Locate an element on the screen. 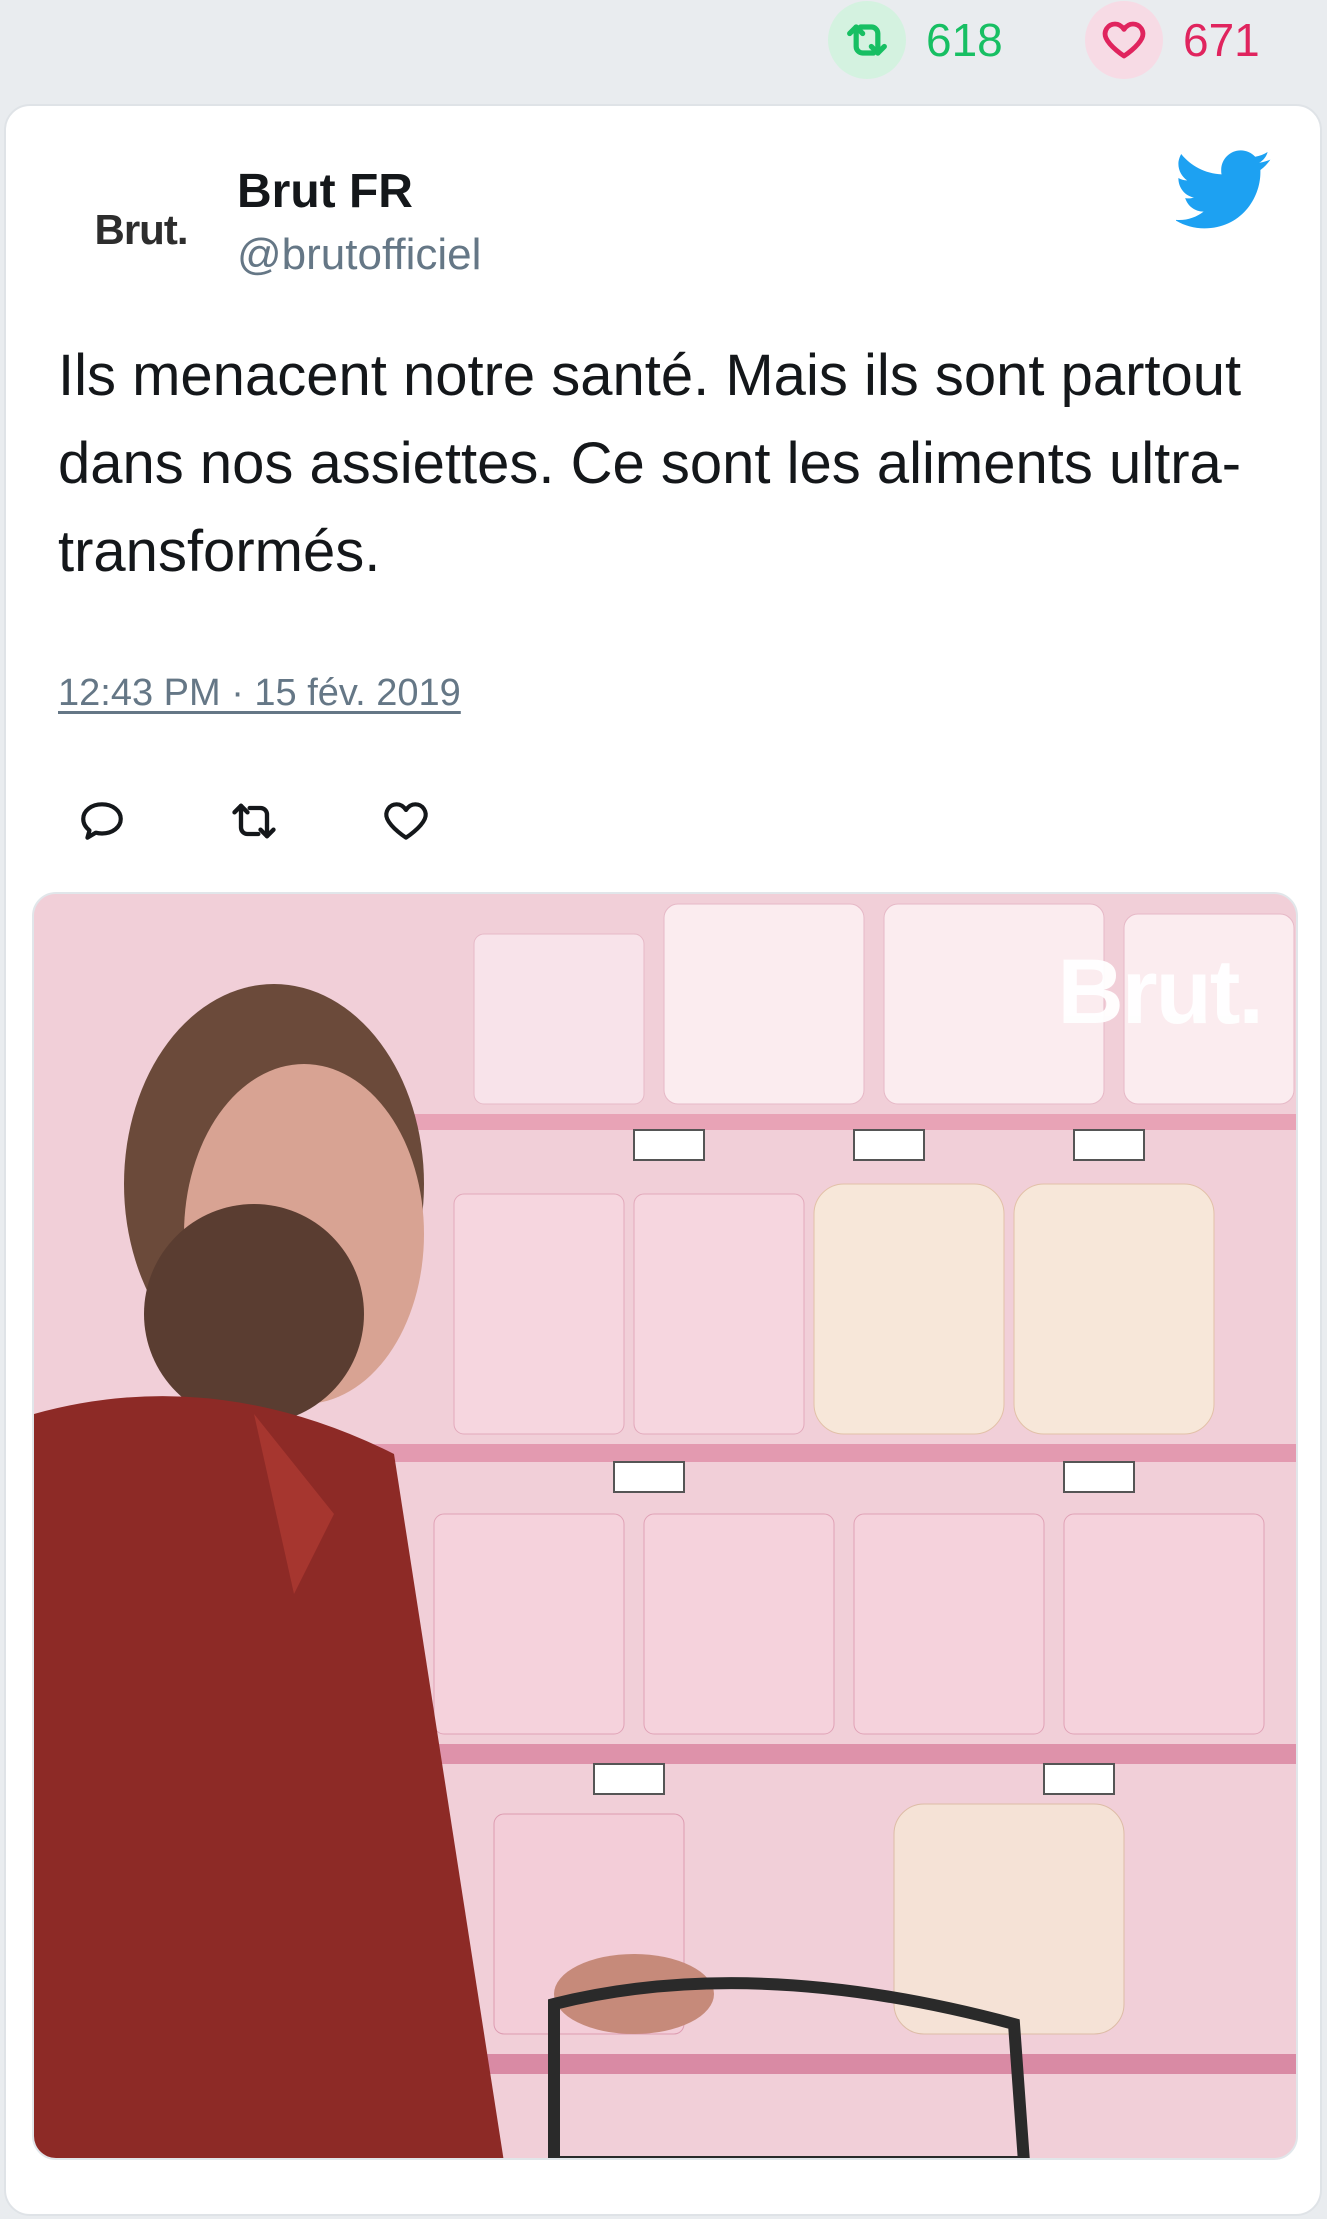  author-avatar: Brut. is located at coordinates (141, 230).